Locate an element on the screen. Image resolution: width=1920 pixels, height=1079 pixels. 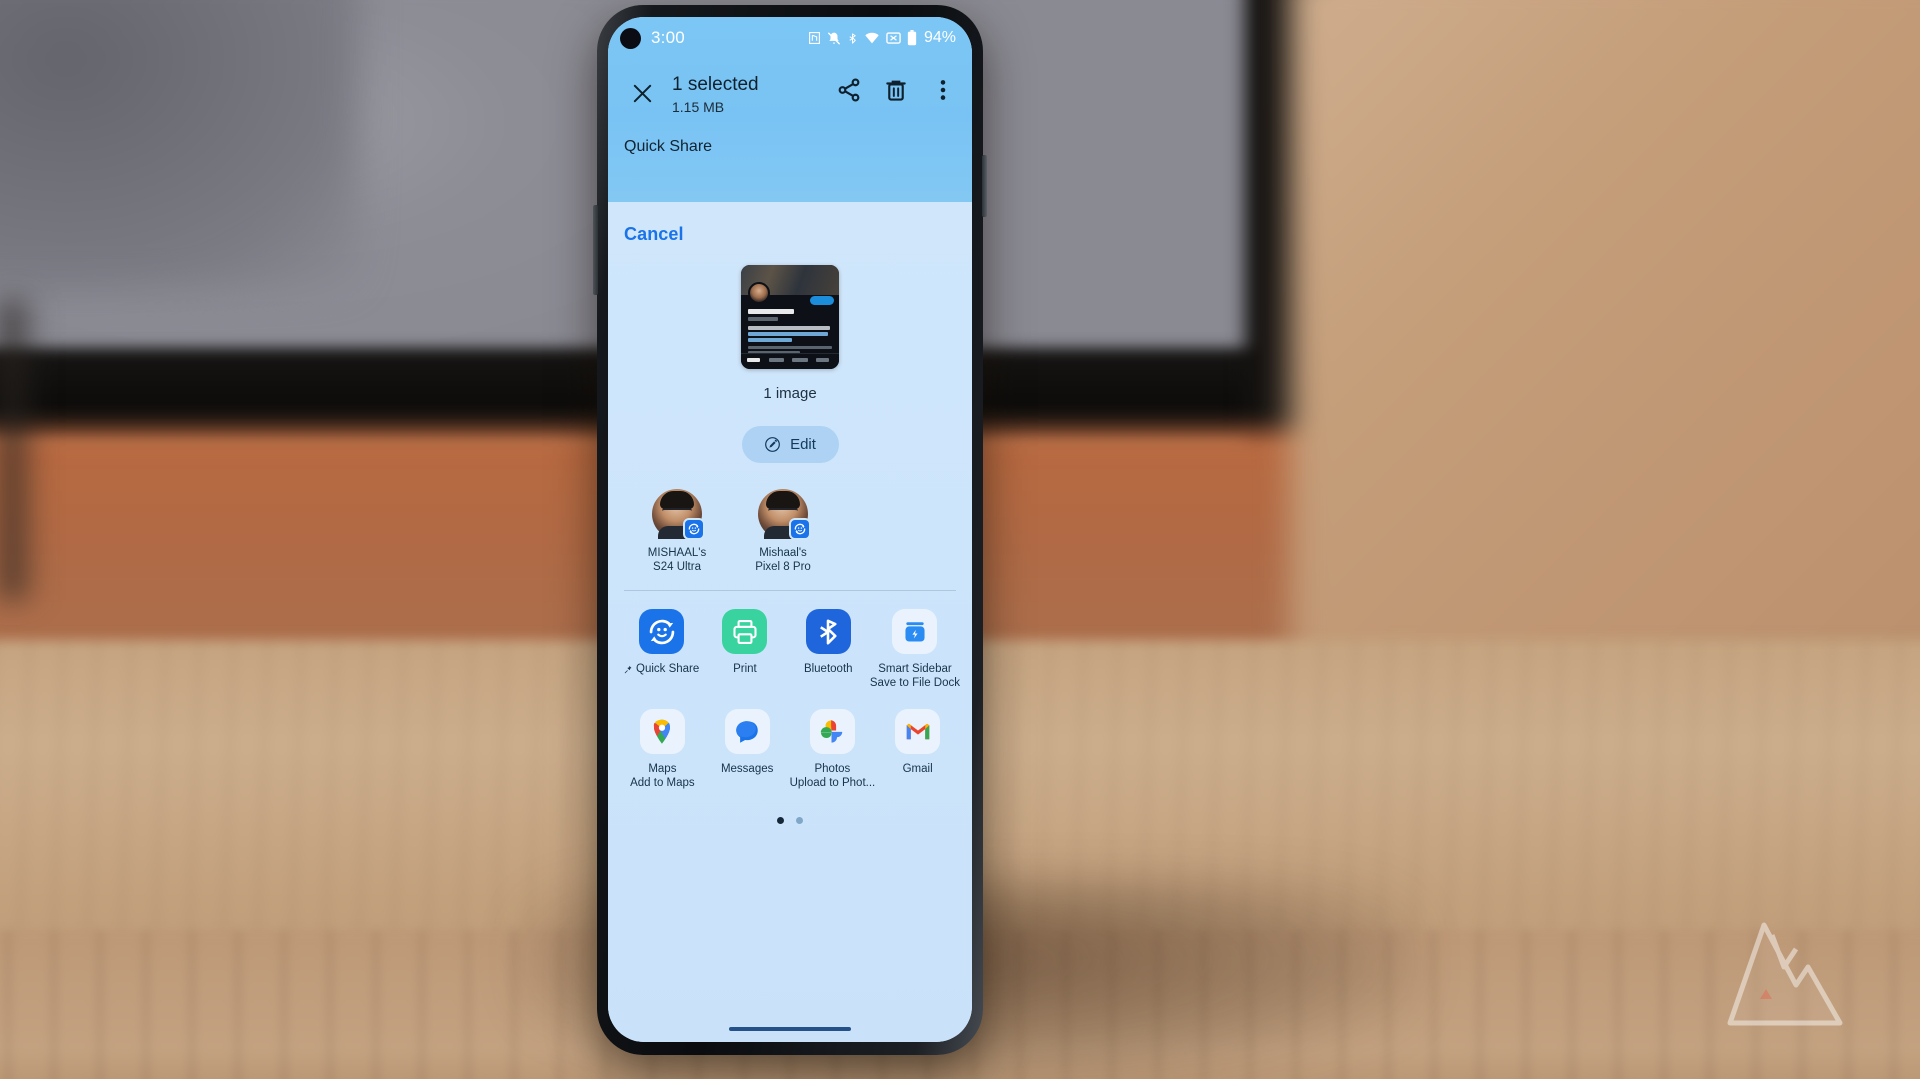
sheet-divider is located at coordinates (790, 590).